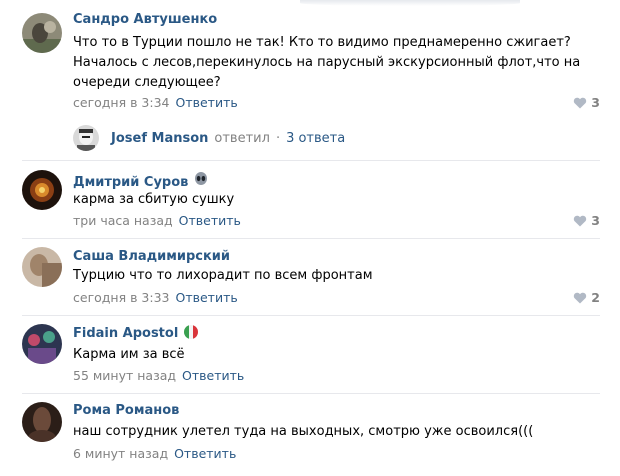 The width and height of the screenshot is (620, 476). Describe the element at coordinates (120, 453) in the screenshot. I see `comment-time: 6 минут назад` at that location.